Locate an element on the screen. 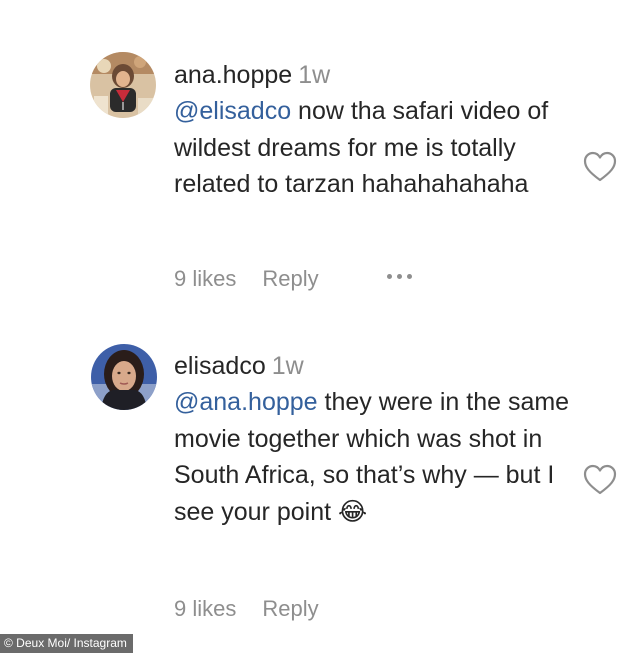  username-link: ana.hoppe is located at coordinates (233, 75).